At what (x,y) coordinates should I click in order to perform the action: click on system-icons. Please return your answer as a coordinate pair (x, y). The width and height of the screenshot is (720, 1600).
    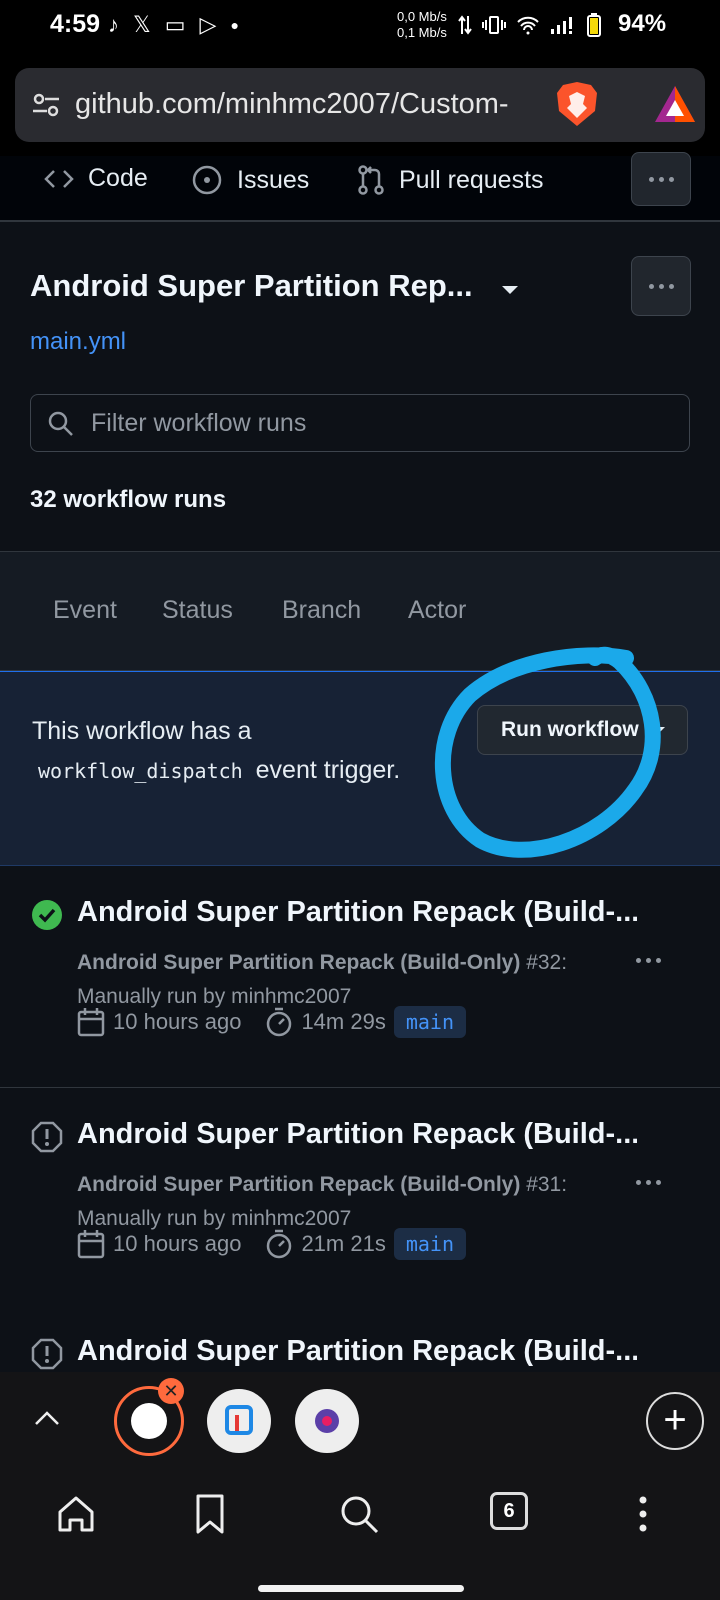
    Looking at the image, I should click on (530, 25).